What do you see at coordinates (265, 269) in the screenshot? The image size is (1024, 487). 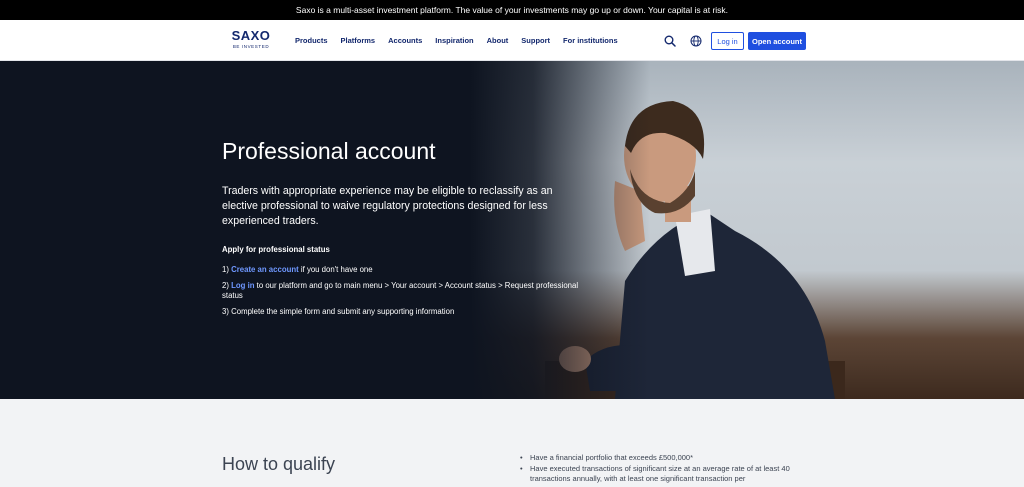 I see `create-account-link: Create an account` at bounding box center [265, 269].